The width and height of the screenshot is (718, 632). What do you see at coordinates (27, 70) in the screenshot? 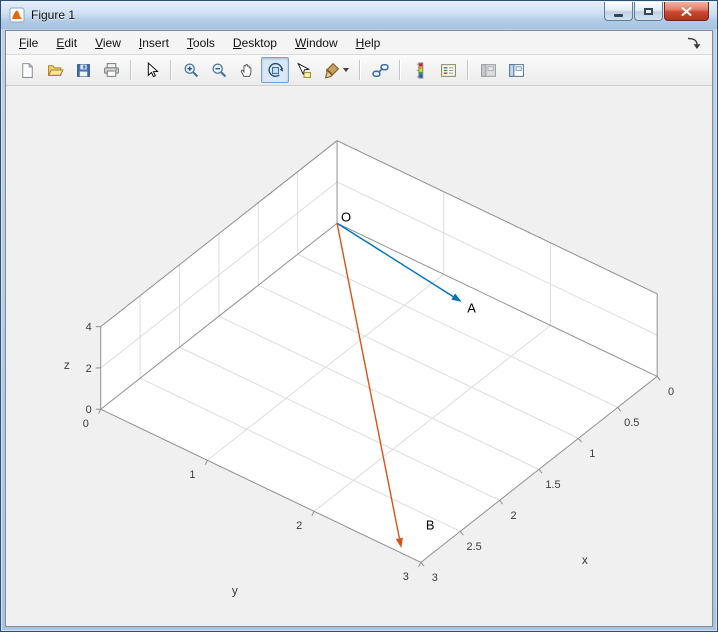
I see `new-figure-button` at bounding box center [27, 70].